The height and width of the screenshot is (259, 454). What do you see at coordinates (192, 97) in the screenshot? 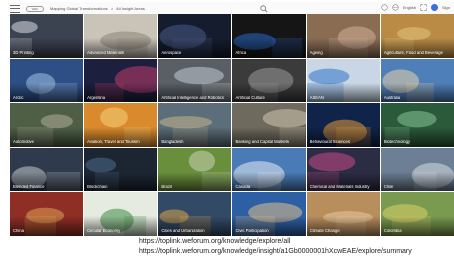
I see `tile-label: Artificial Intelligence and Robotics` at bounding box center [192, 97].